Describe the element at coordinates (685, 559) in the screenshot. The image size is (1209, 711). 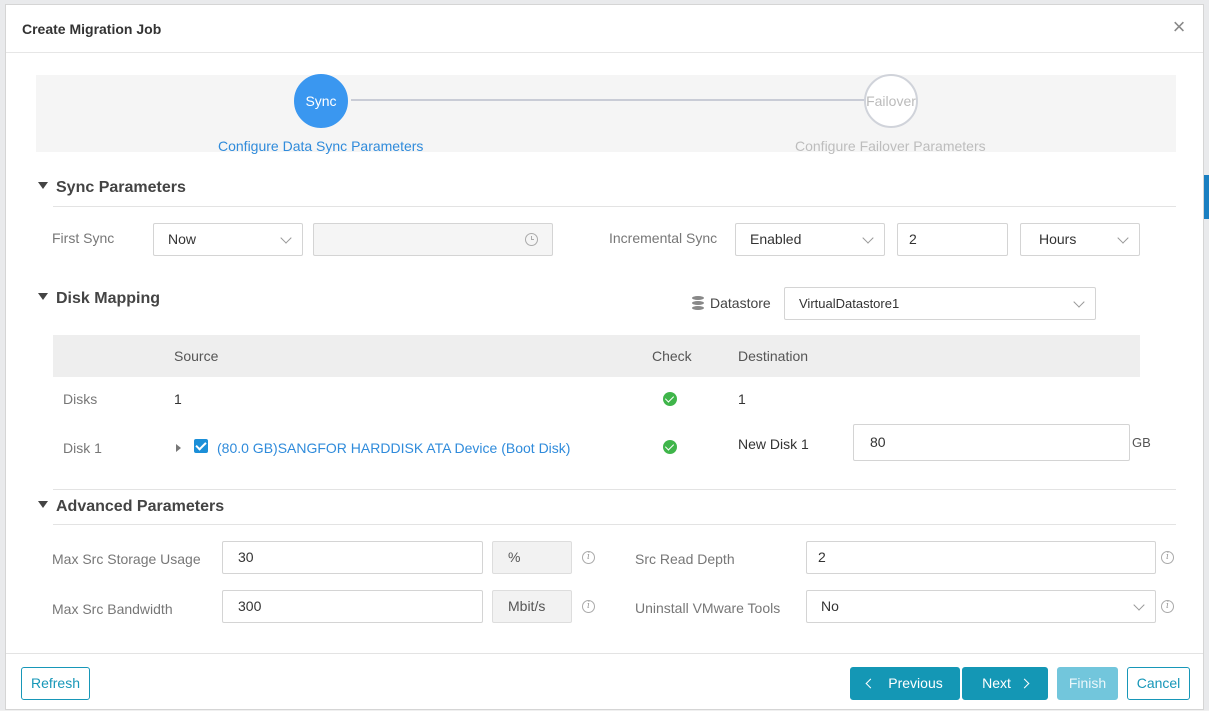
I see `read-depth-label: Src Read Depth` at that location.